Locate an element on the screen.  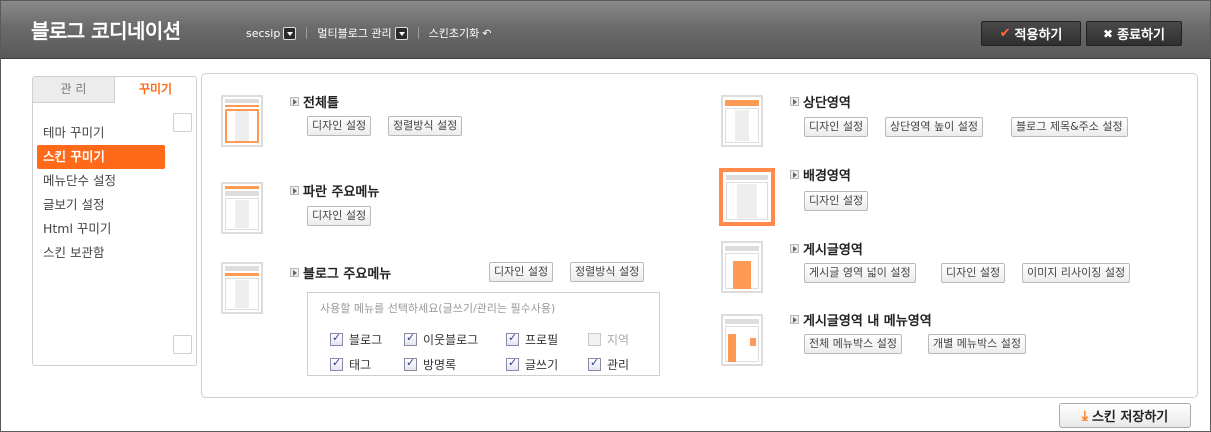
blog-menu-thumbnail is located at coordinates (242, 288).